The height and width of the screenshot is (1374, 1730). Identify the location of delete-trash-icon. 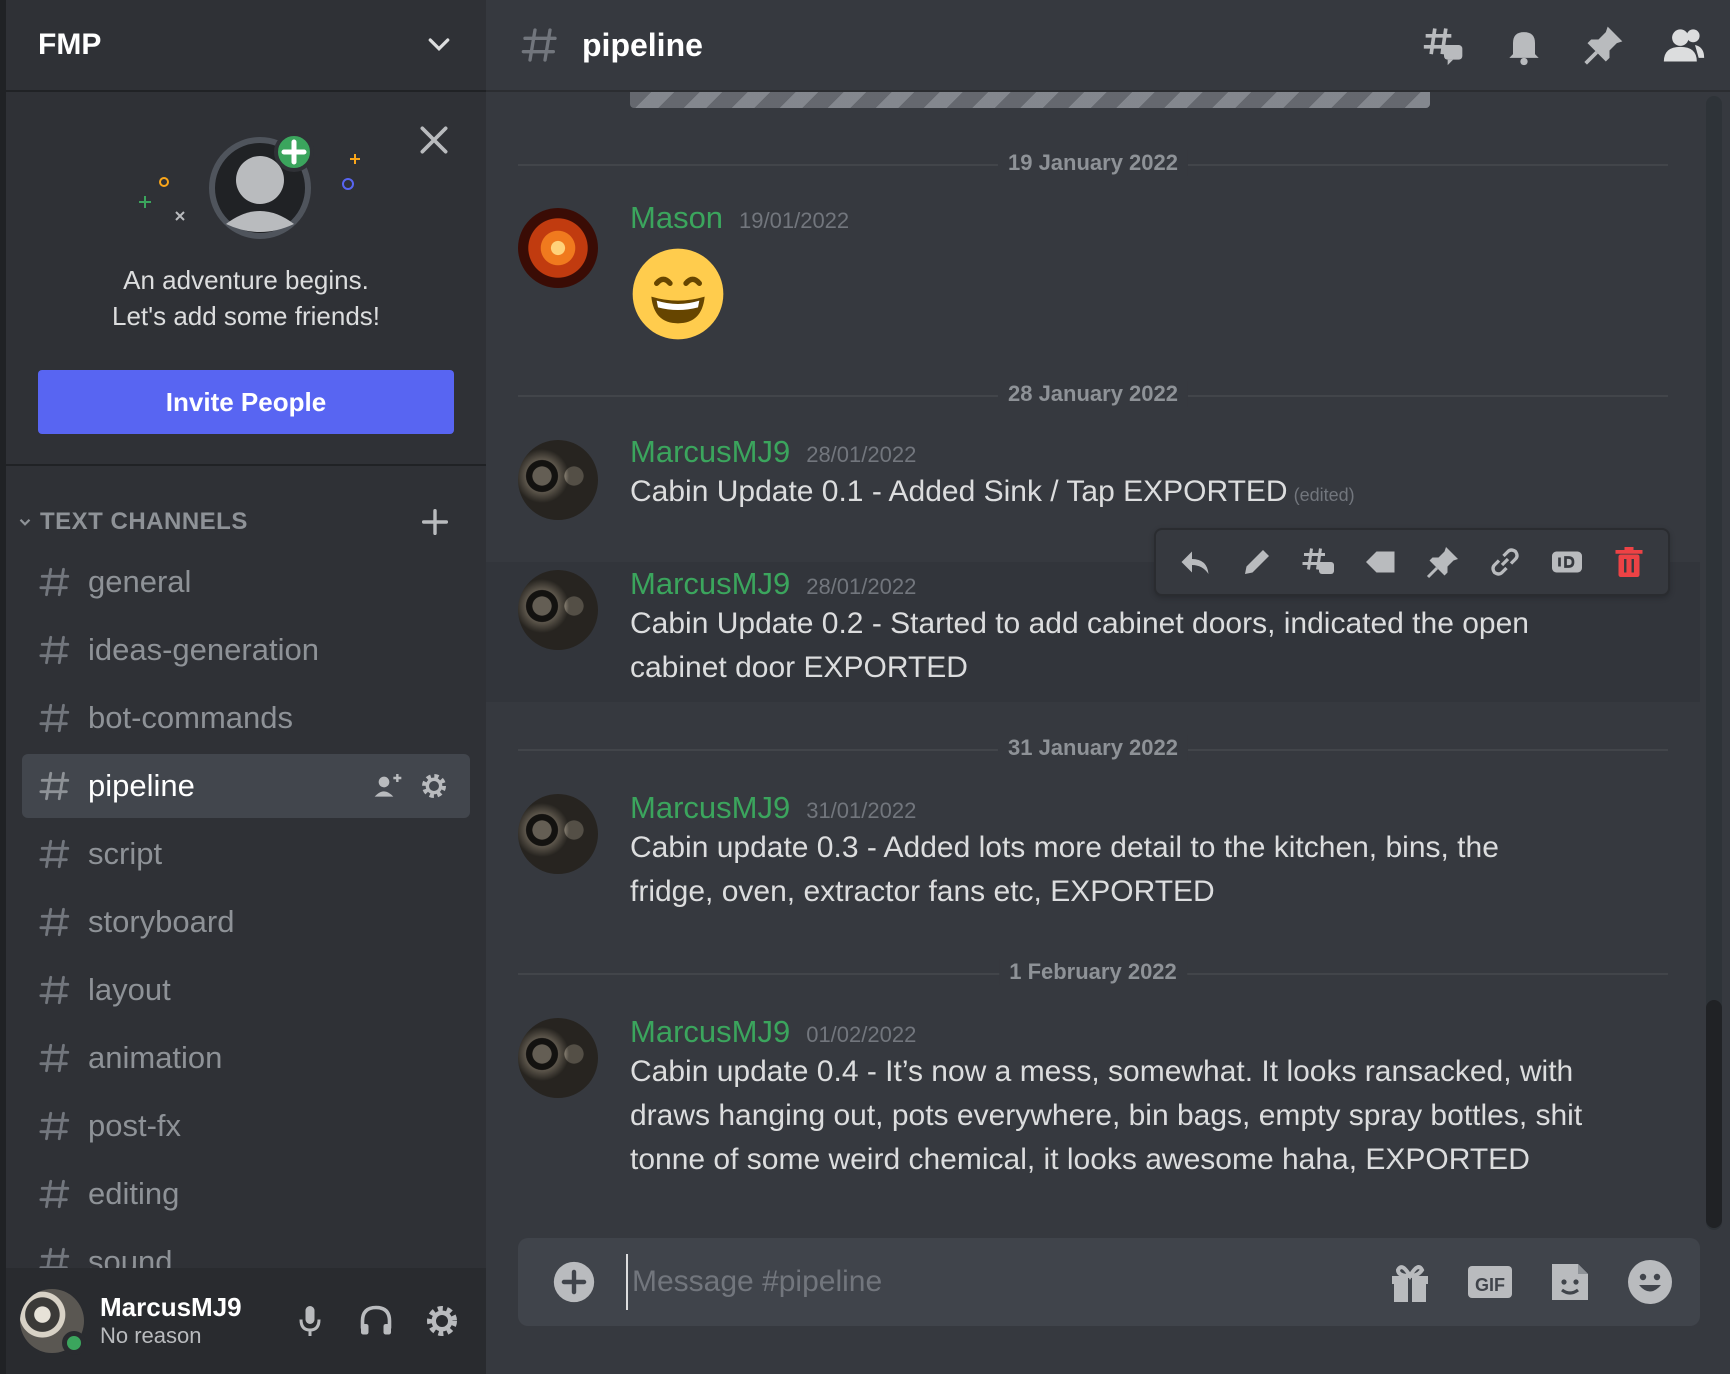
(1629, 562).